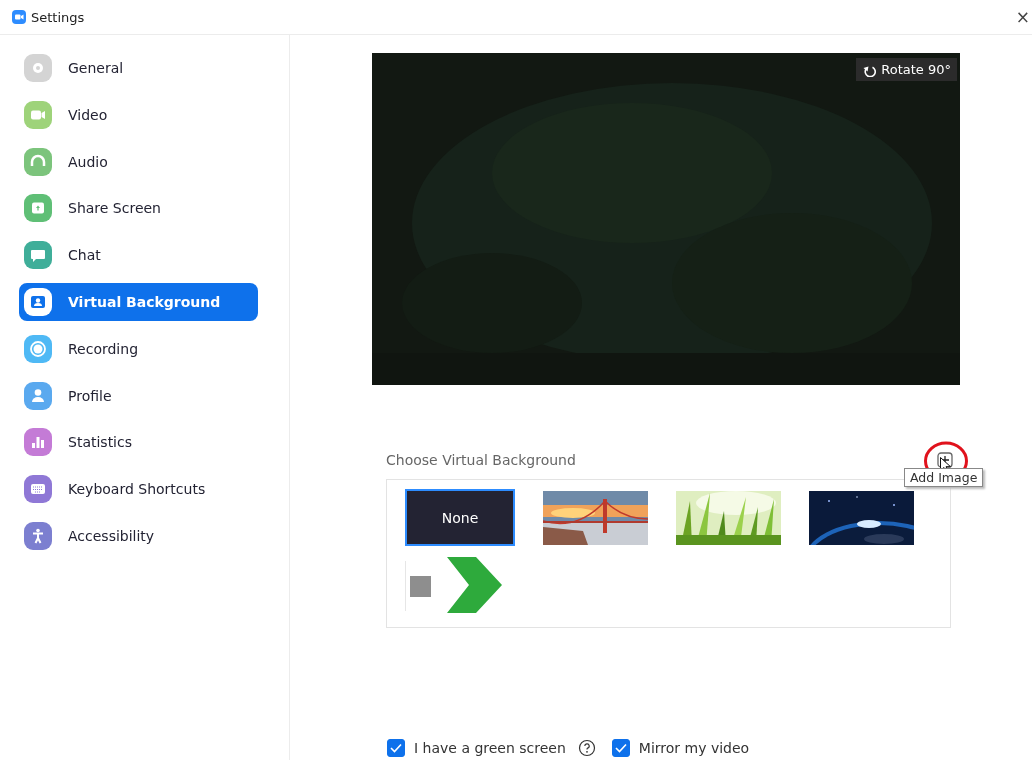 The height and width of the screenshot is (760, 1032). Describe the element at coordinates (694, 748) in the screenshot. I see `option-label: Mirror my video` at that location.